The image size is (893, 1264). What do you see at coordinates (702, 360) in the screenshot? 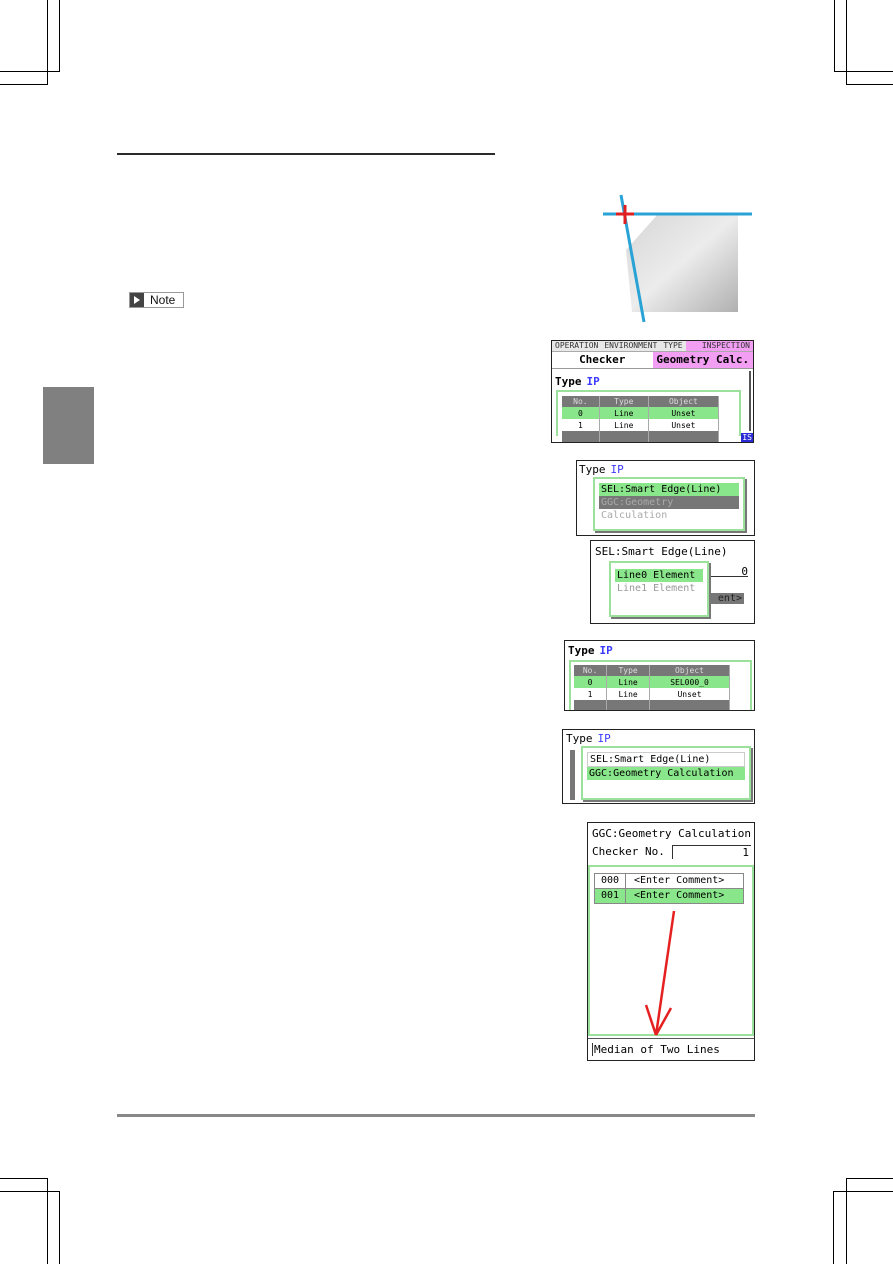
I see `tab-geometry-calc: Geometry Calc.` at bounding box center [702, 360].